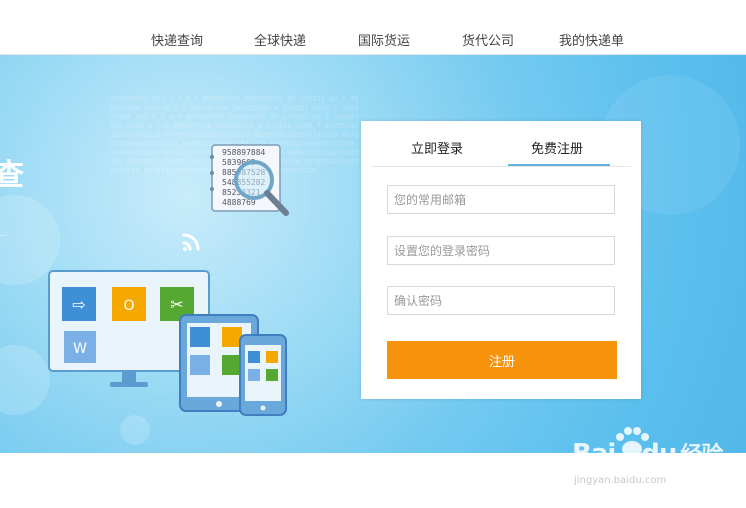 The width and height of the screenshot is (746, 508). I want to click on nav-item-forwarder-companies: 货代公司, so click(488, 39).